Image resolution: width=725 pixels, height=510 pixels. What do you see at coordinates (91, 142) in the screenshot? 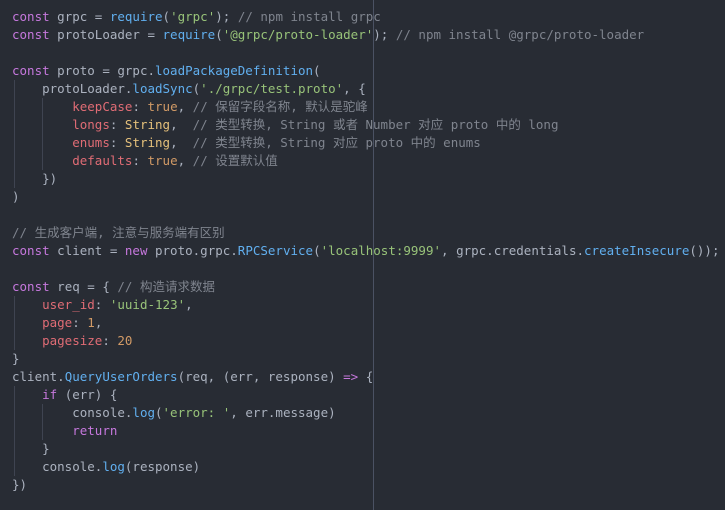
I see `code-token: enums` at bounding box center [91, 142].